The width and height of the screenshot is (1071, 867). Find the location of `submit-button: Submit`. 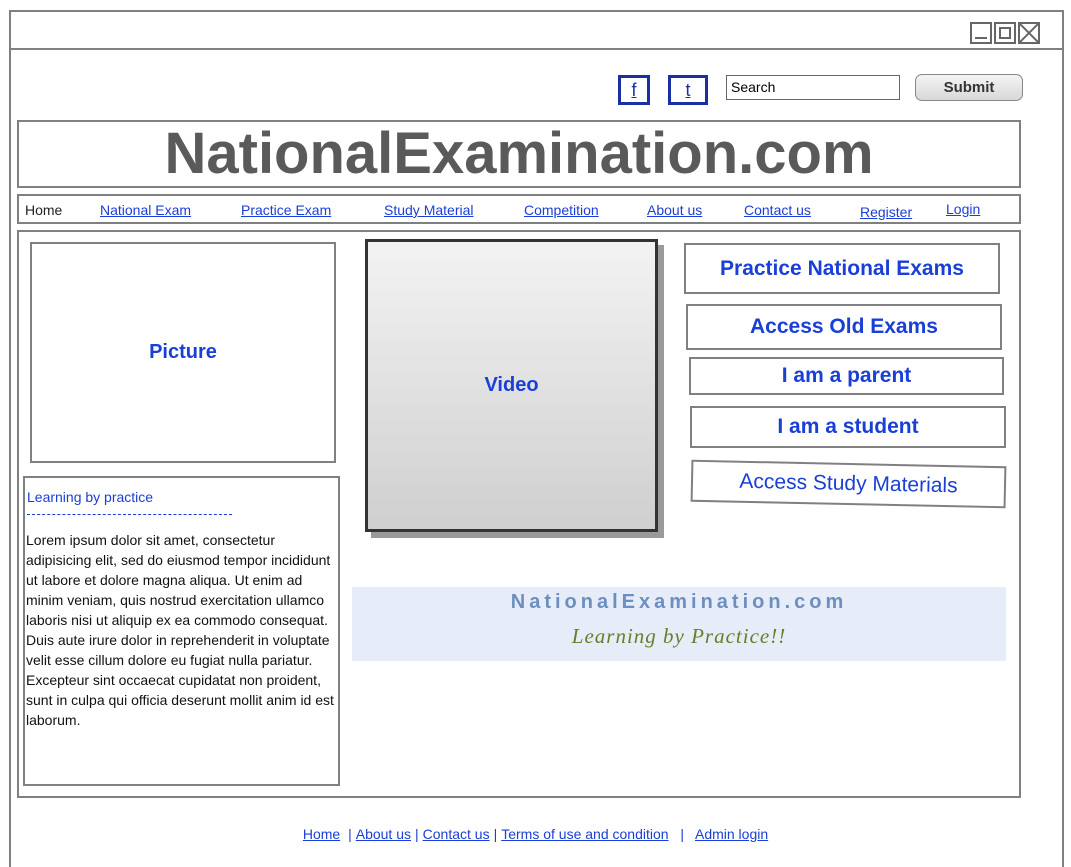

submit-button: Submit is located at coordinates (969, 87).